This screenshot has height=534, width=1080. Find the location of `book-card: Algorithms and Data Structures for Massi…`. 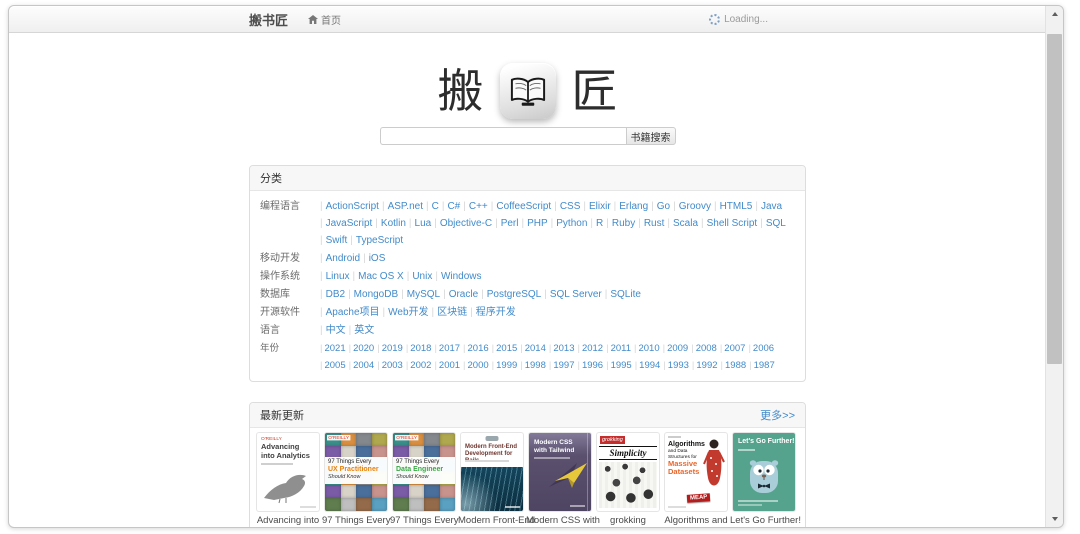

book-card: Algorithms and Data Structures for Massi… is located at coordinates (702, 480).